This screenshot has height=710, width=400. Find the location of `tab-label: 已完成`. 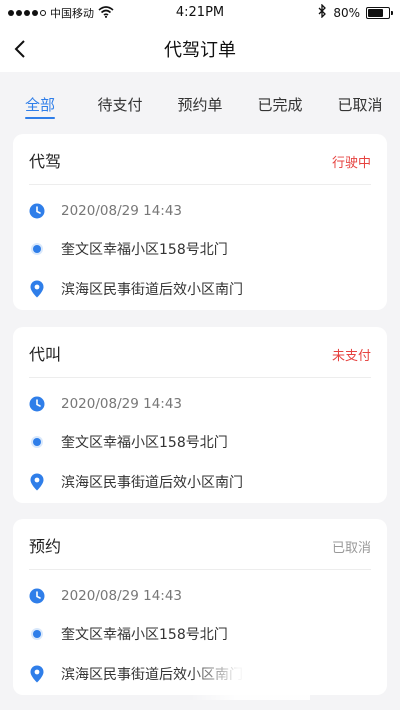

tab-label: 已完成 is located at coordinates (280, 105).